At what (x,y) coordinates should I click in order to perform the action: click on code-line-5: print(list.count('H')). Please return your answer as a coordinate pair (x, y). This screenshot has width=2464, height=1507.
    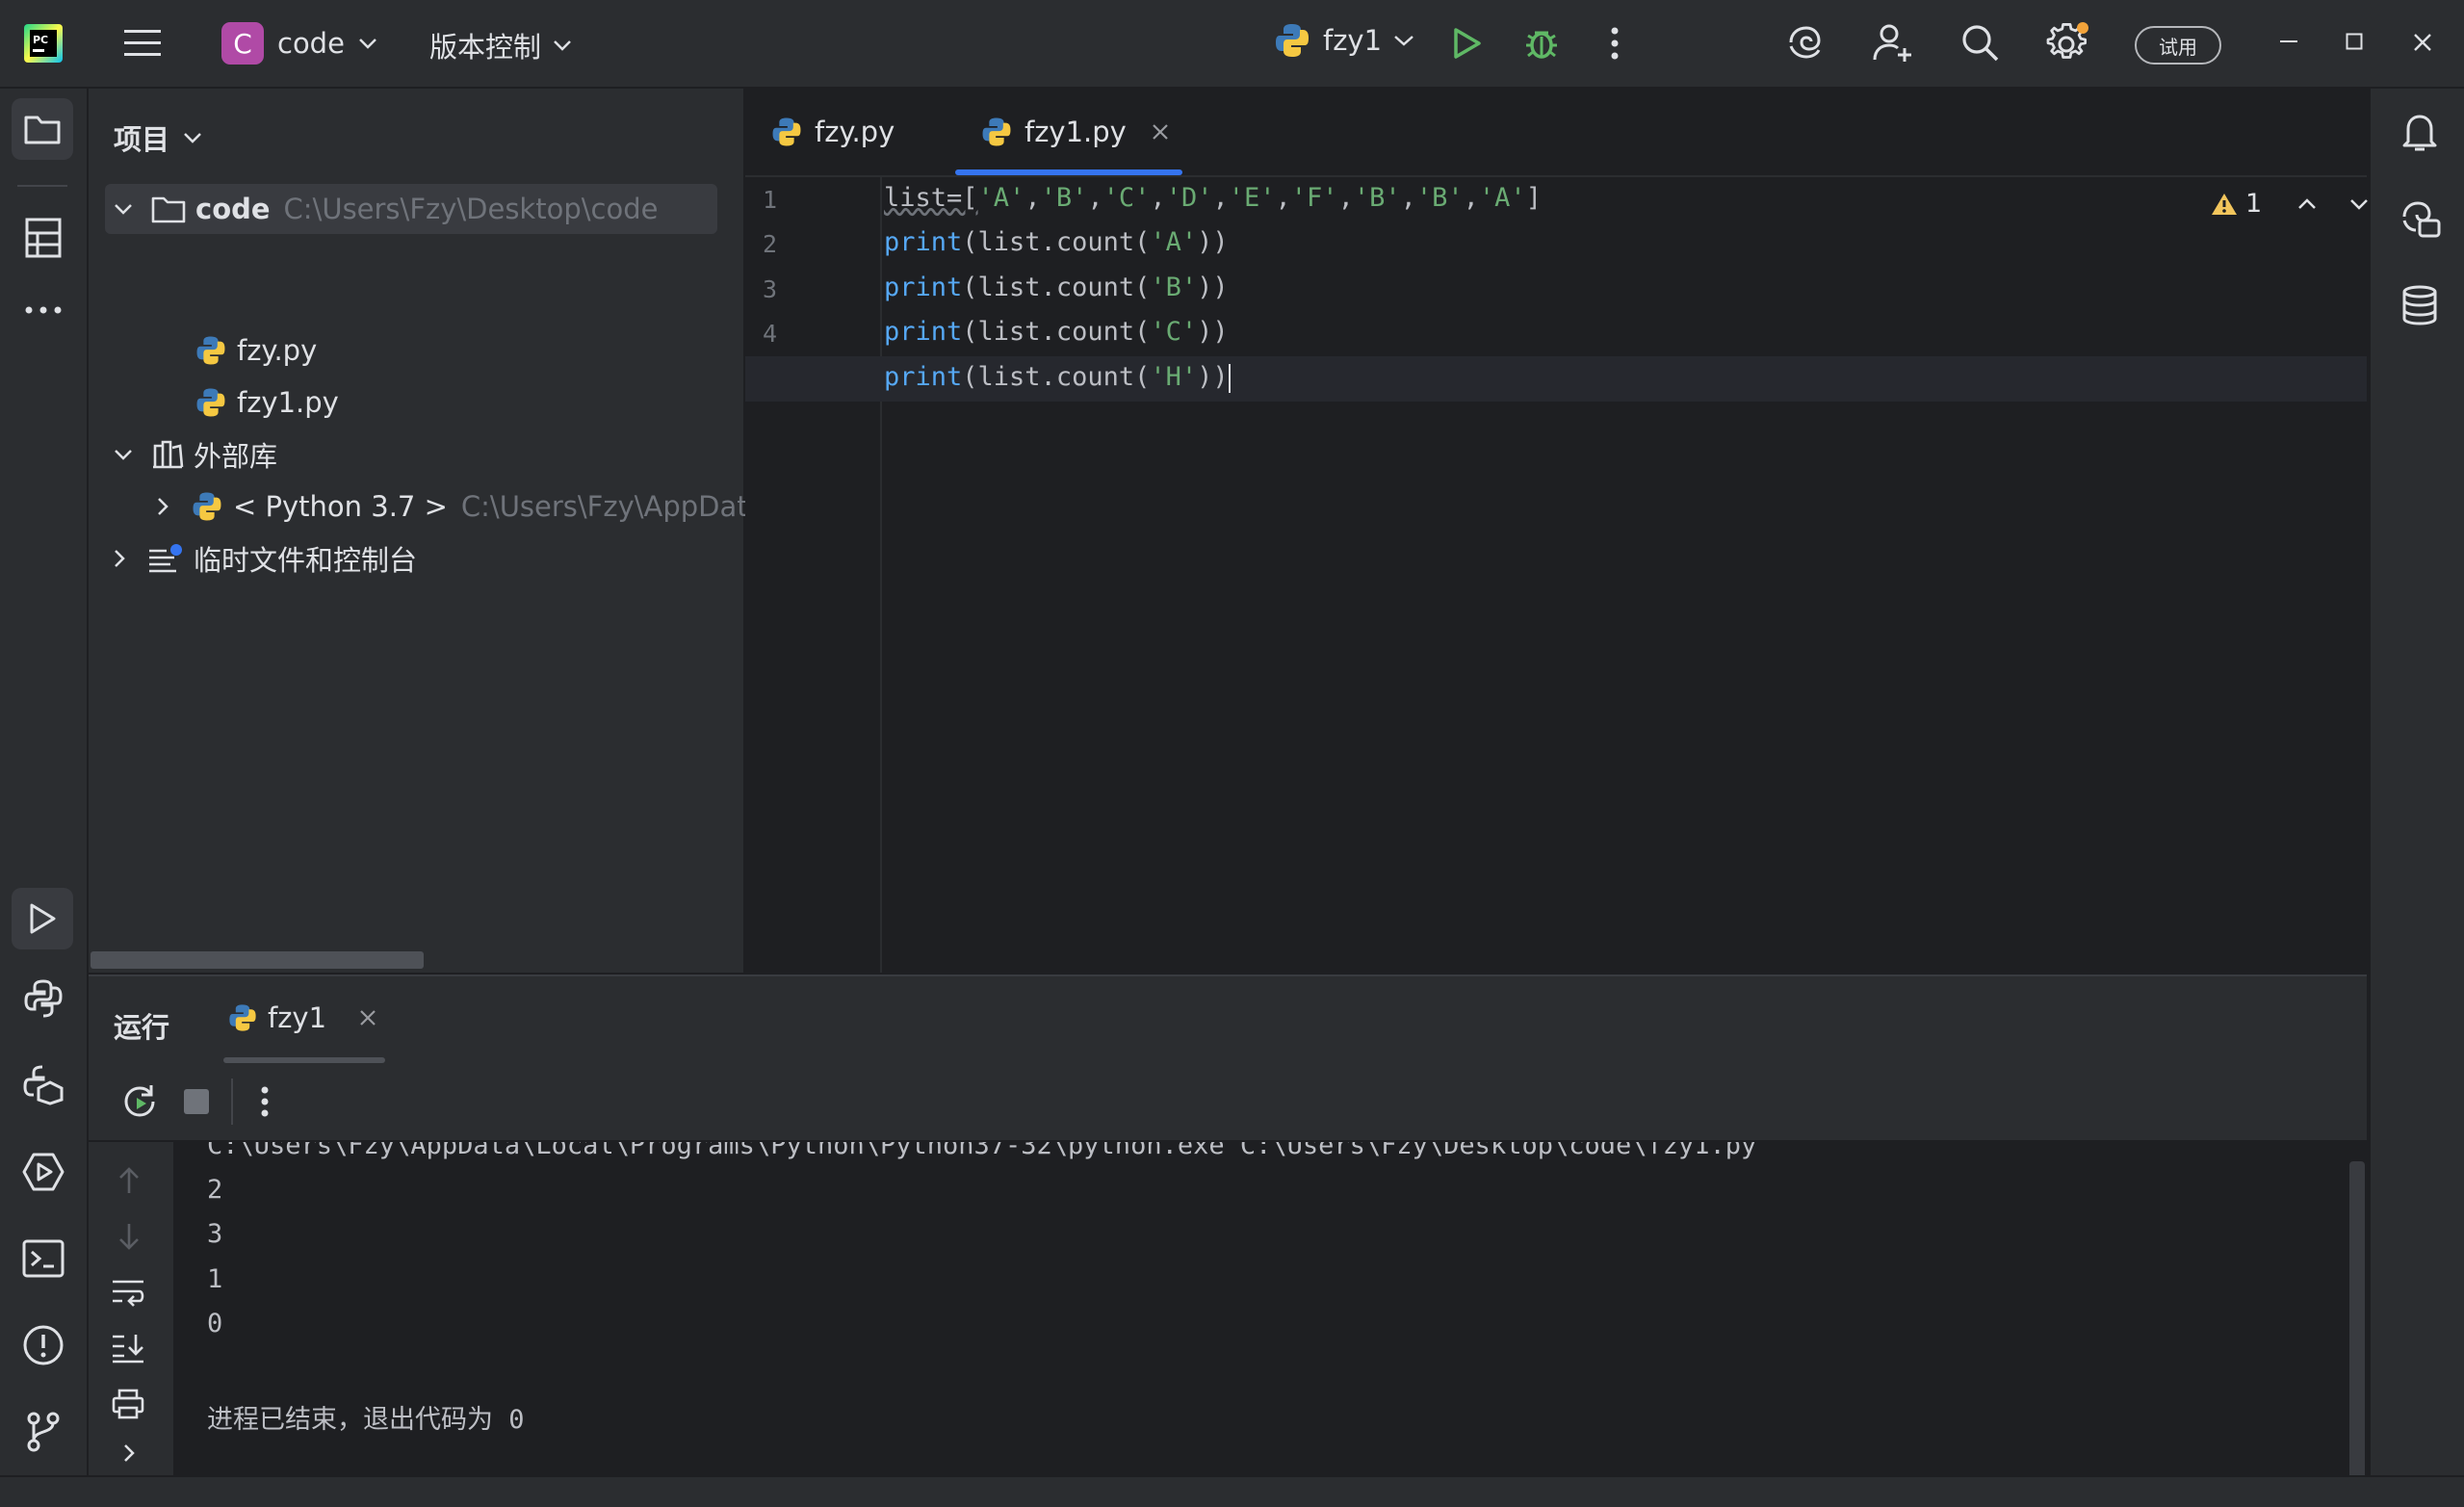
    Looking at the image, I should click on (1057, 377).